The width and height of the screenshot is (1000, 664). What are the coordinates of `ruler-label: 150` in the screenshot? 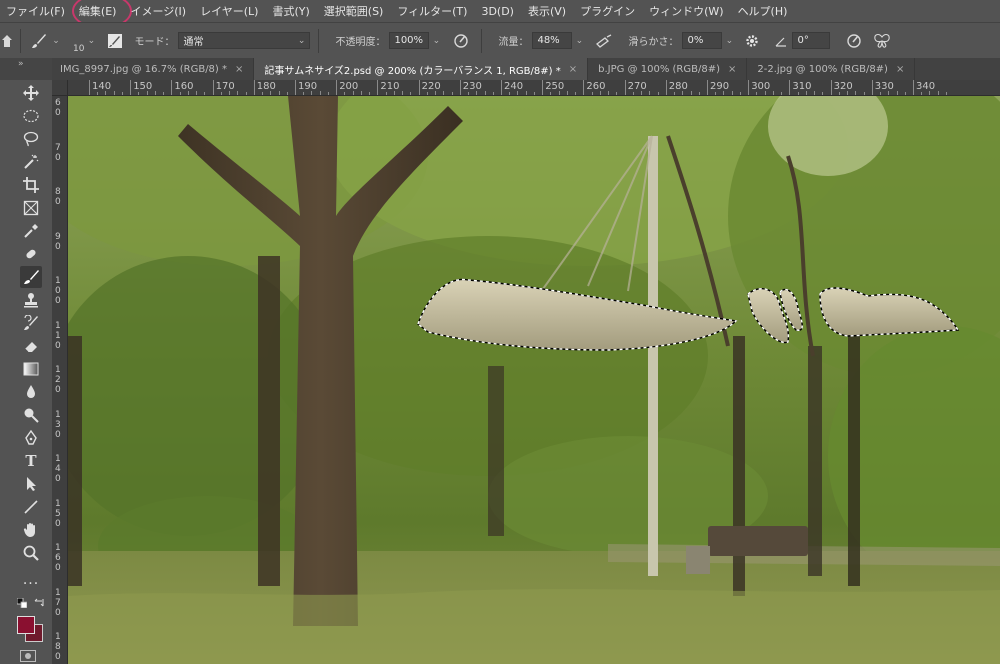 It's located at (143, 86).